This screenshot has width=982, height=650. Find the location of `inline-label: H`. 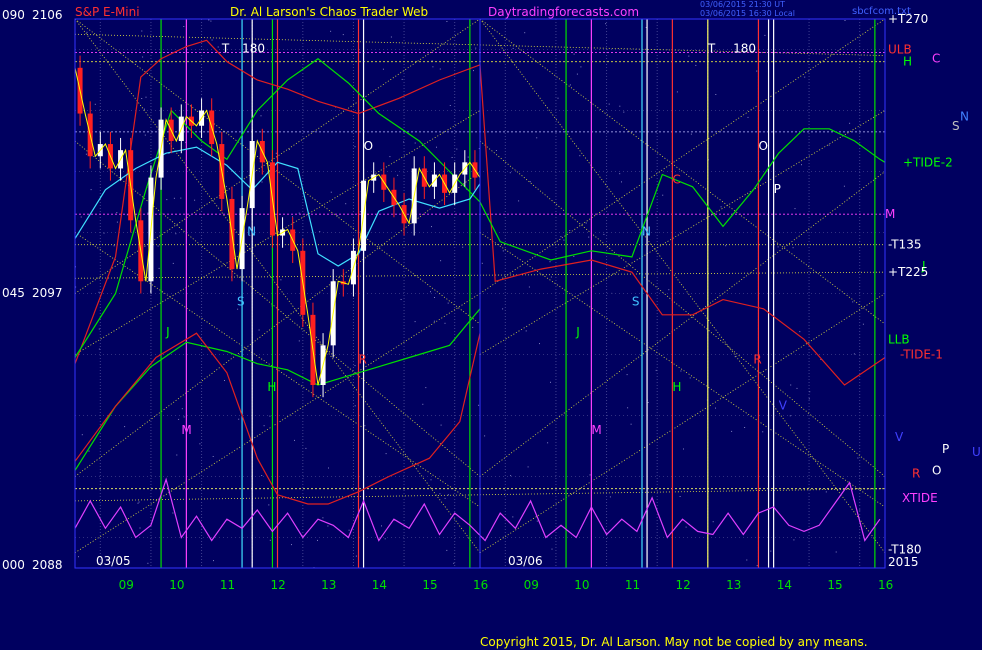

inline-label: H is located at coordinates (271, 387).